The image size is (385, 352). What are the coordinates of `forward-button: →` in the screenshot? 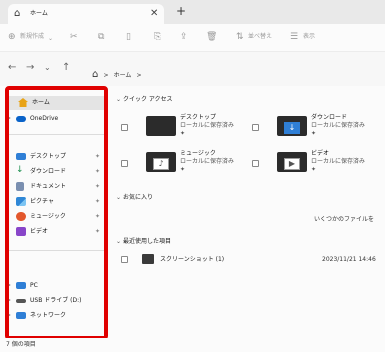 It's located at (30, 68).